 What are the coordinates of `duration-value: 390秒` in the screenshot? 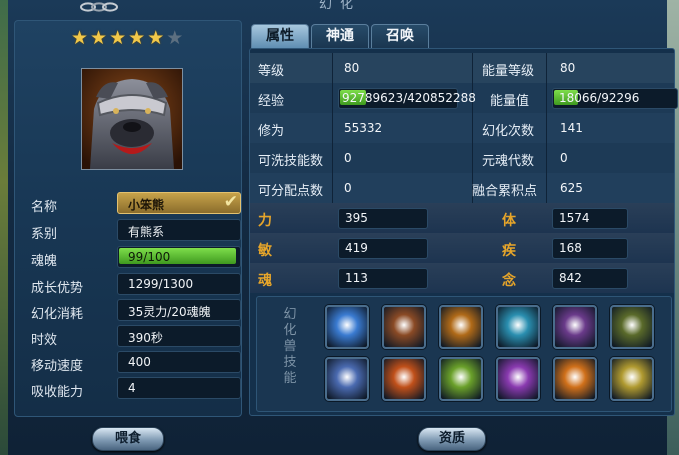 It's located at (145, 338).